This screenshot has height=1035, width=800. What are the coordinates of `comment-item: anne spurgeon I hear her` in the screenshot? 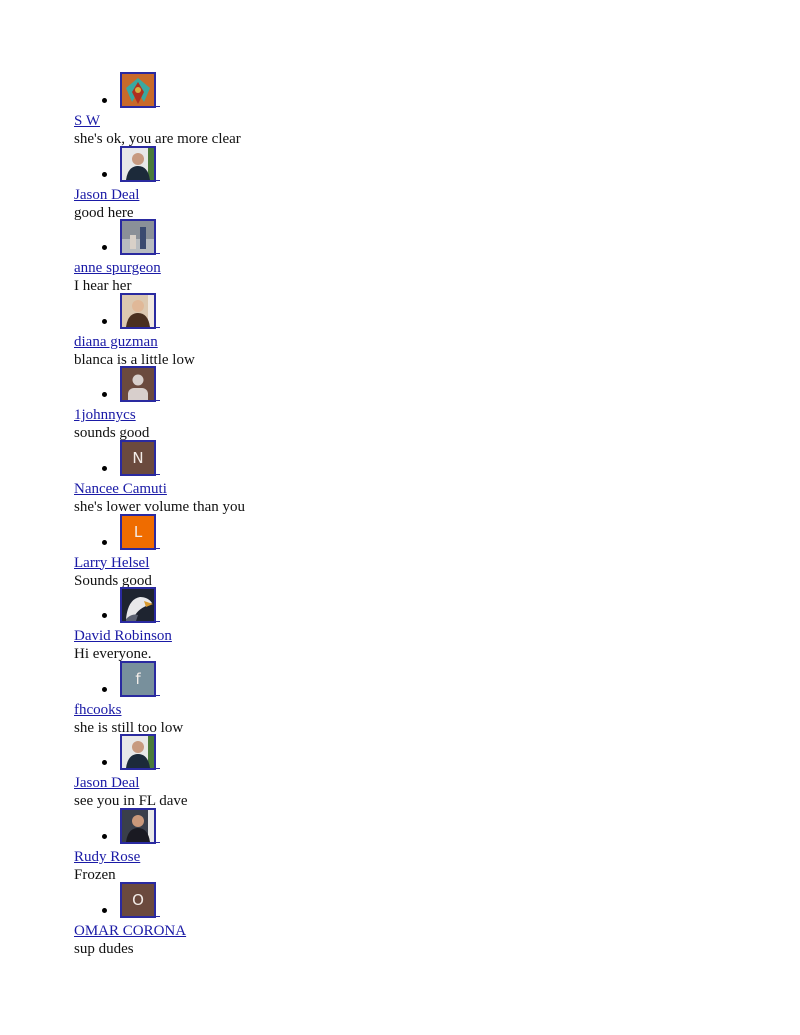 It's located at (424, 256).